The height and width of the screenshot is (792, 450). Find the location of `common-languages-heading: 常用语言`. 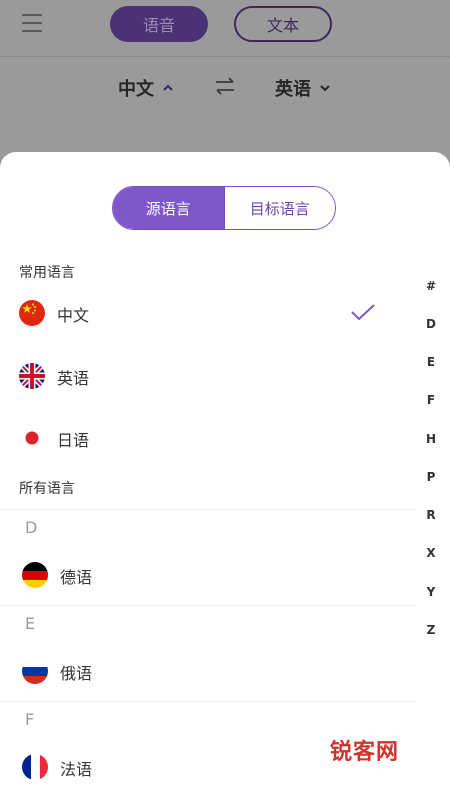

common-languages-heading: 常用语言 is located at coordinates (47, 273).